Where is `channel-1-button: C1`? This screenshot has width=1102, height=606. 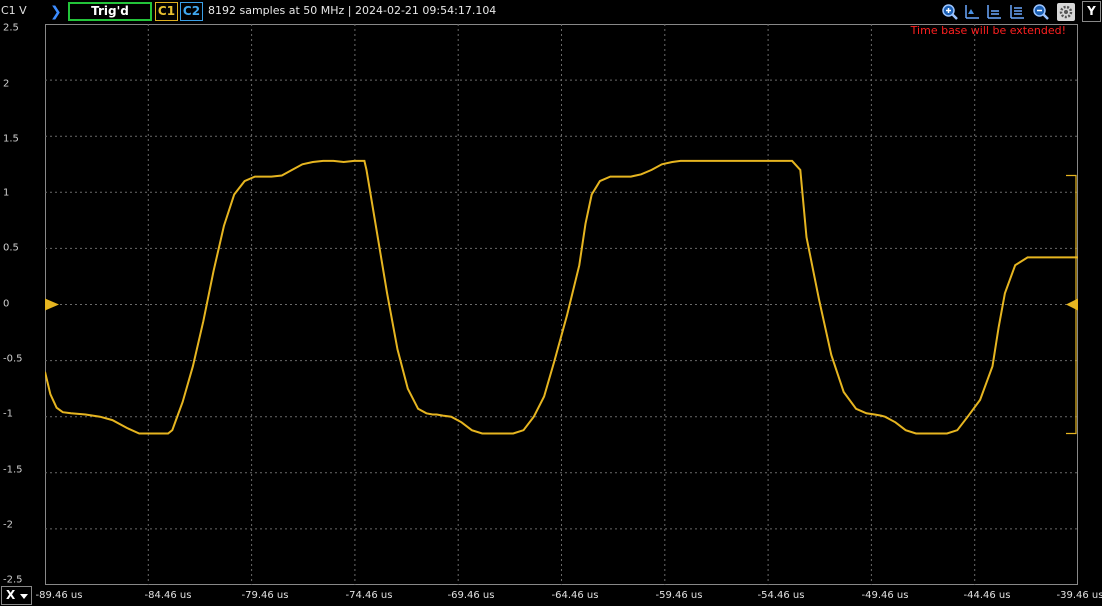 channel-1-button: C1 is located at coordinates (166, 11).